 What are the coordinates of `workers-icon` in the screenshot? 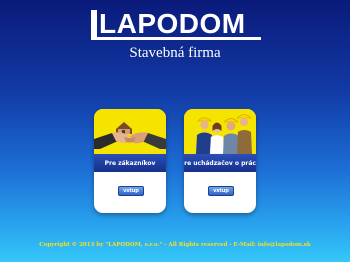 It's located at (220, 131).